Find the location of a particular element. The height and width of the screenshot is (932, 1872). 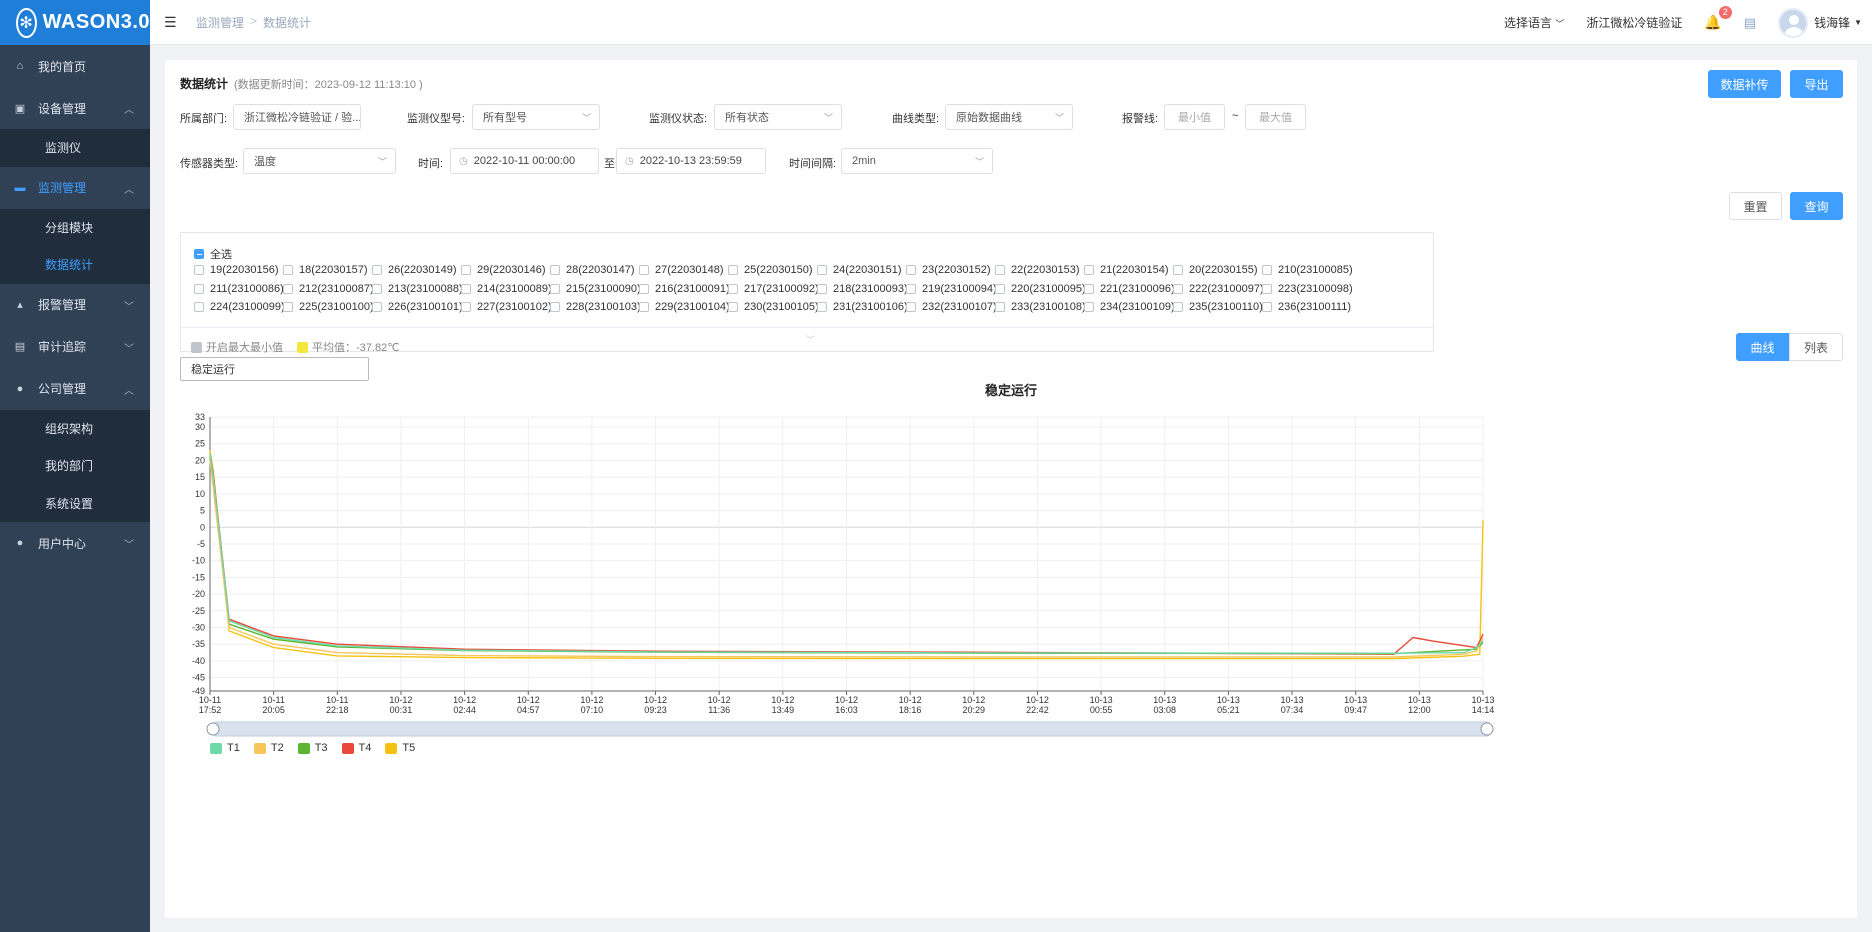

legend-label: T3 is located at coordinates (321, 748).